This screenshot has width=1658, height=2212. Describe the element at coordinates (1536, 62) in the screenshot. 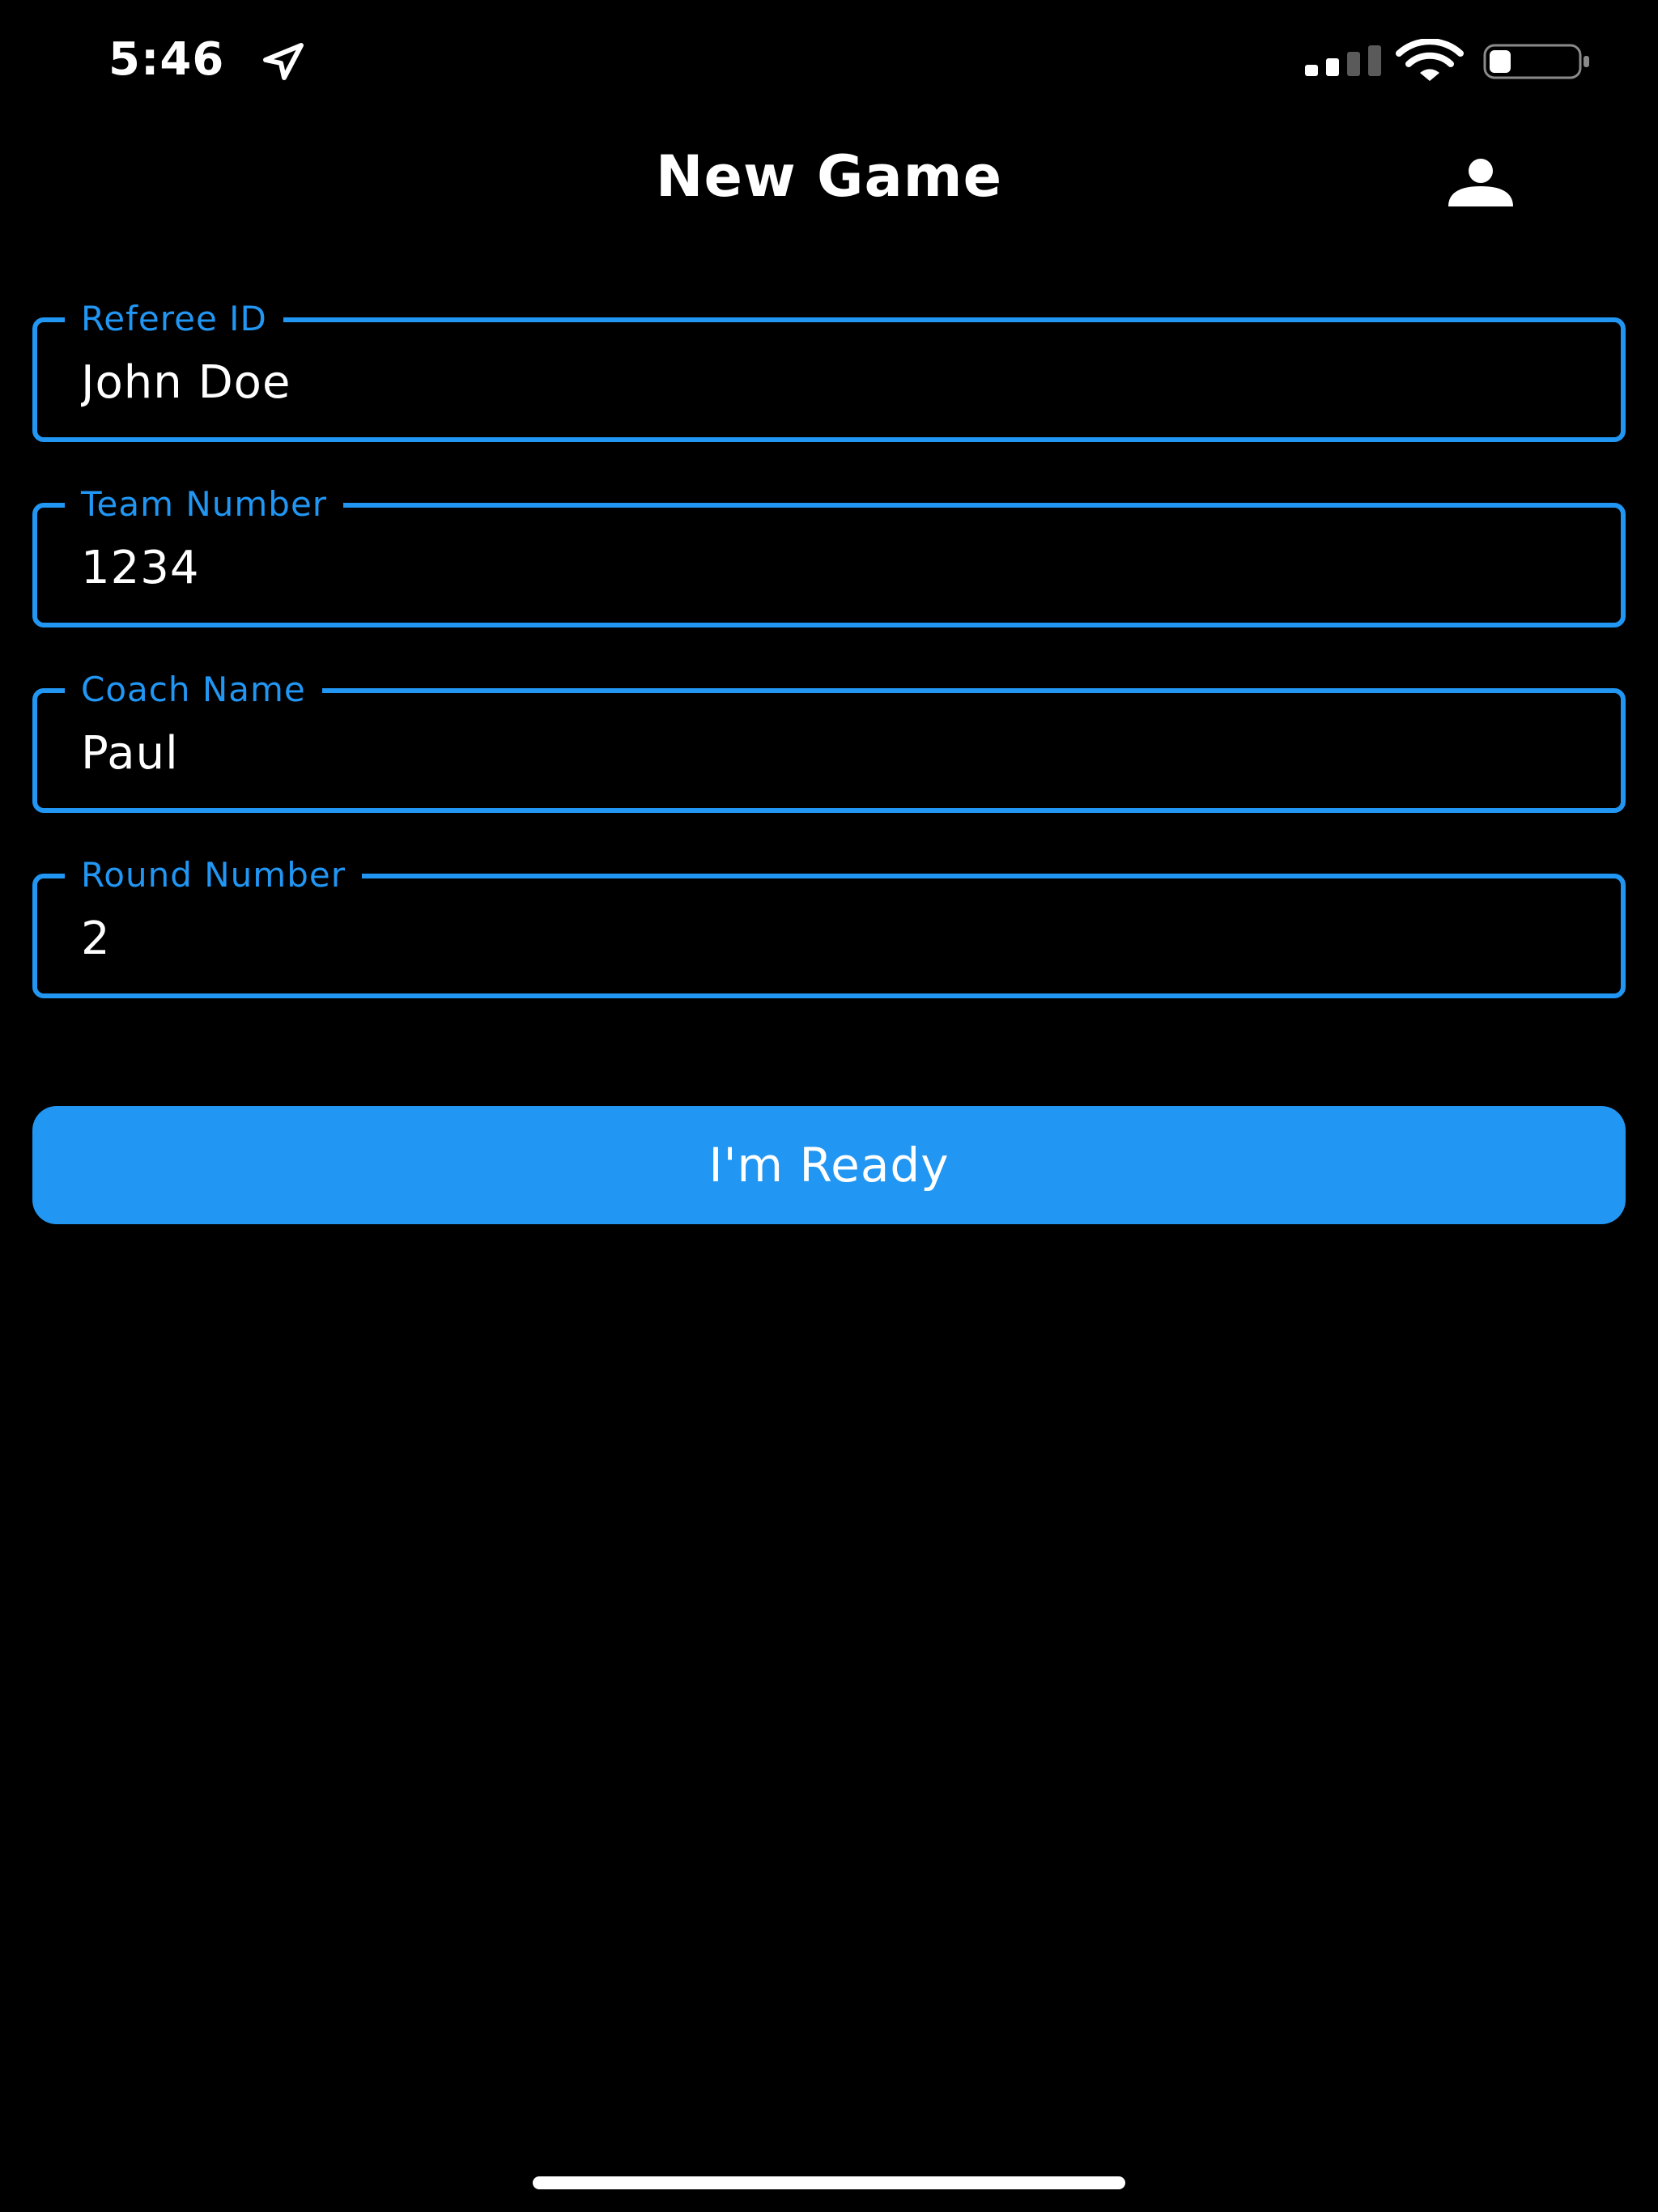

I see `battery-icon` at that location.